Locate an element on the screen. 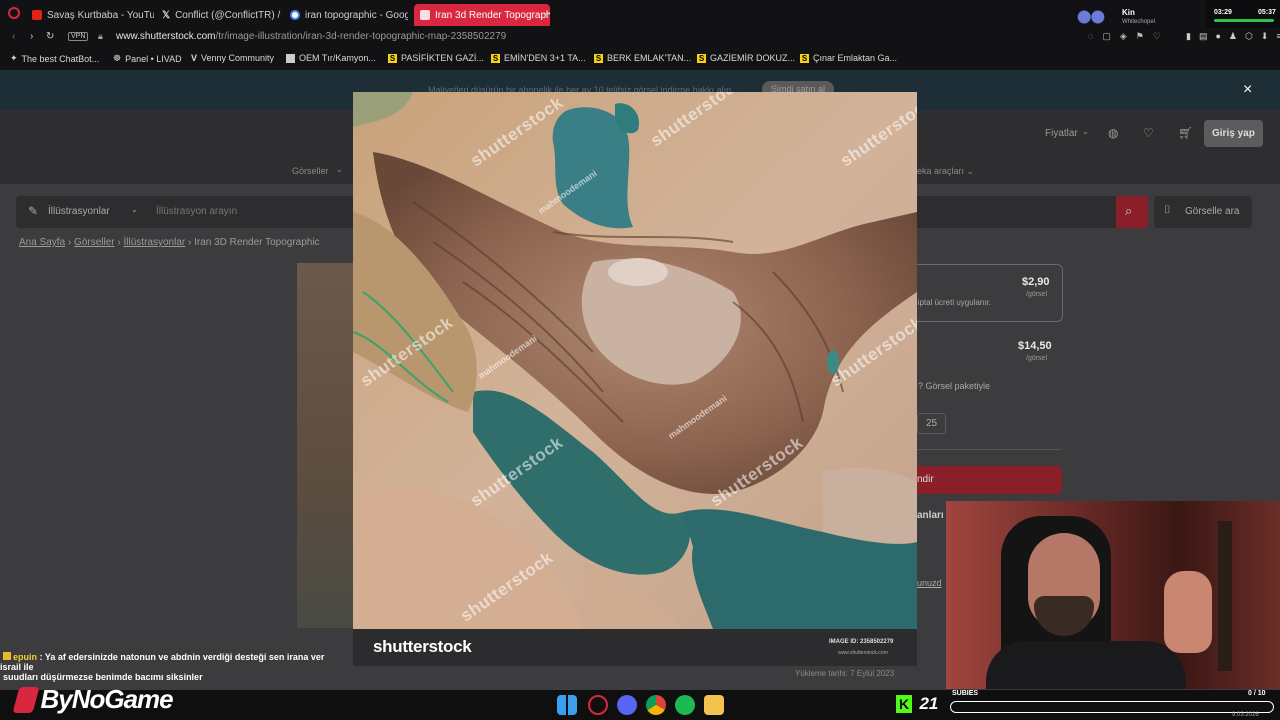 The width and height of the screenshot is (1280, 720). login-button: Giriş yap is located at coordinates (1233, 133).